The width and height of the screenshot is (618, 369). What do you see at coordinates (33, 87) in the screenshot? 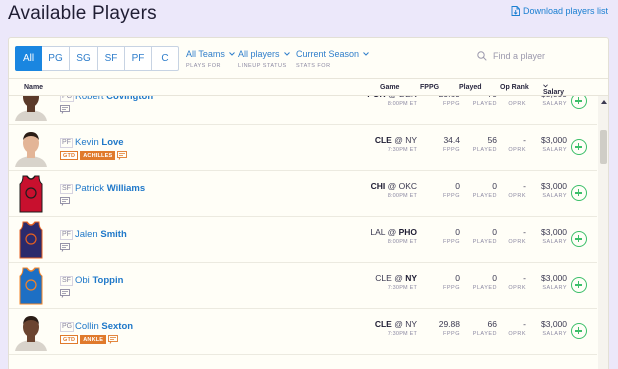
I see `col-name: Name` at bounding box center [33, 87].